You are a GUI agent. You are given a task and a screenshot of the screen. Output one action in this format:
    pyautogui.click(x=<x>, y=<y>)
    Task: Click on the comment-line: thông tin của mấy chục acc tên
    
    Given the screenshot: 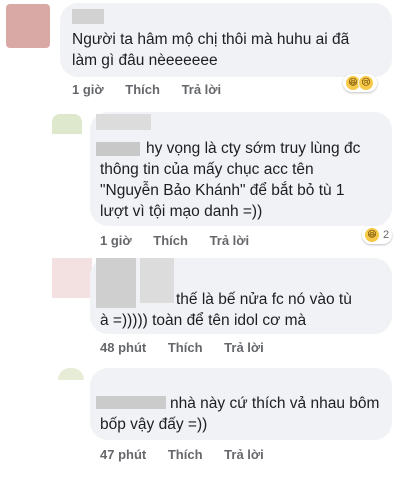 What is the action you would take?
    pyautogui.click(x=207, y=169)
    